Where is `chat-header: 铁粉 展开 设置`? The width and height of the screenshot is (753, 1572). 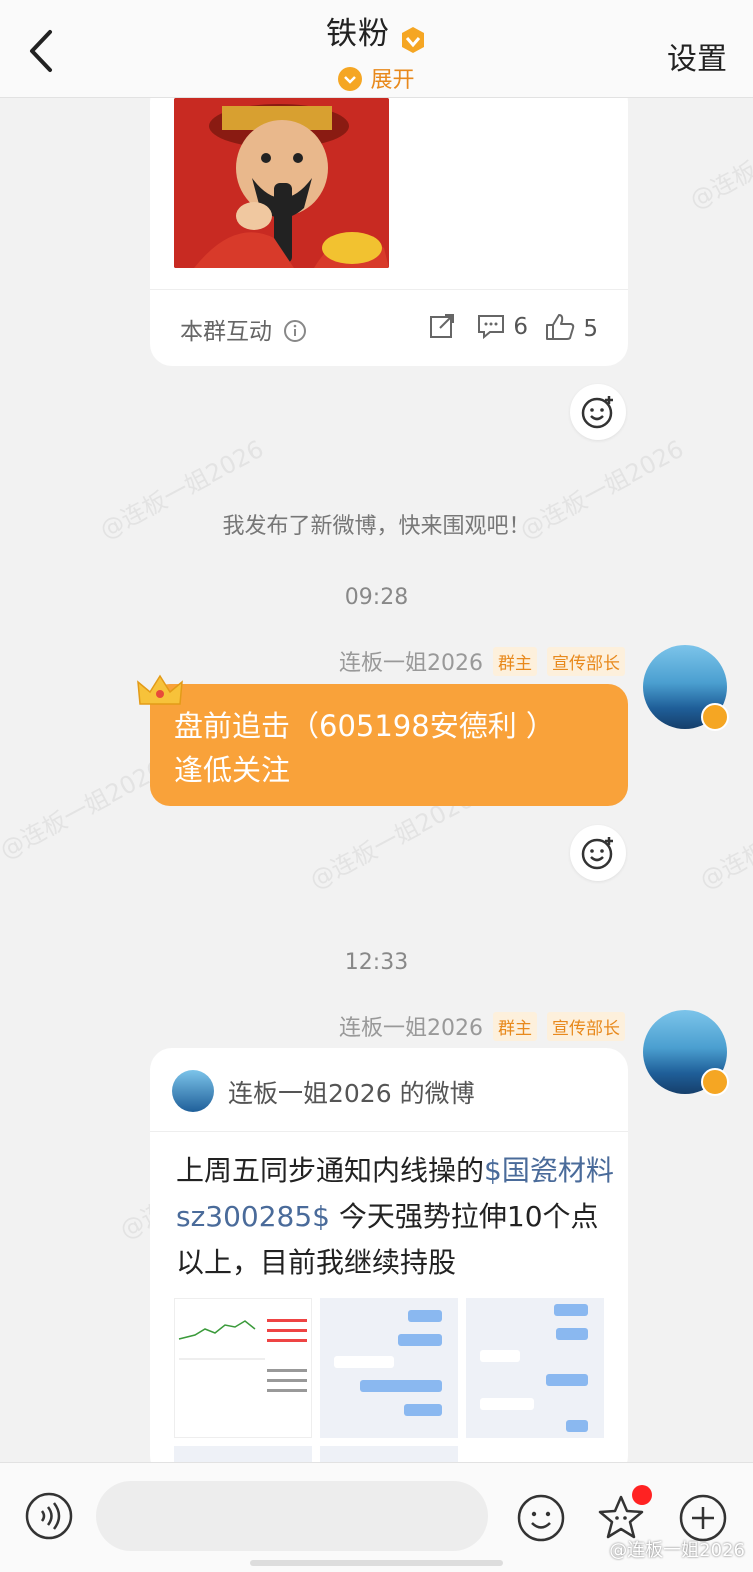
chat-header: 铁粉 展开 设置 is located at coordinates (376, 49).